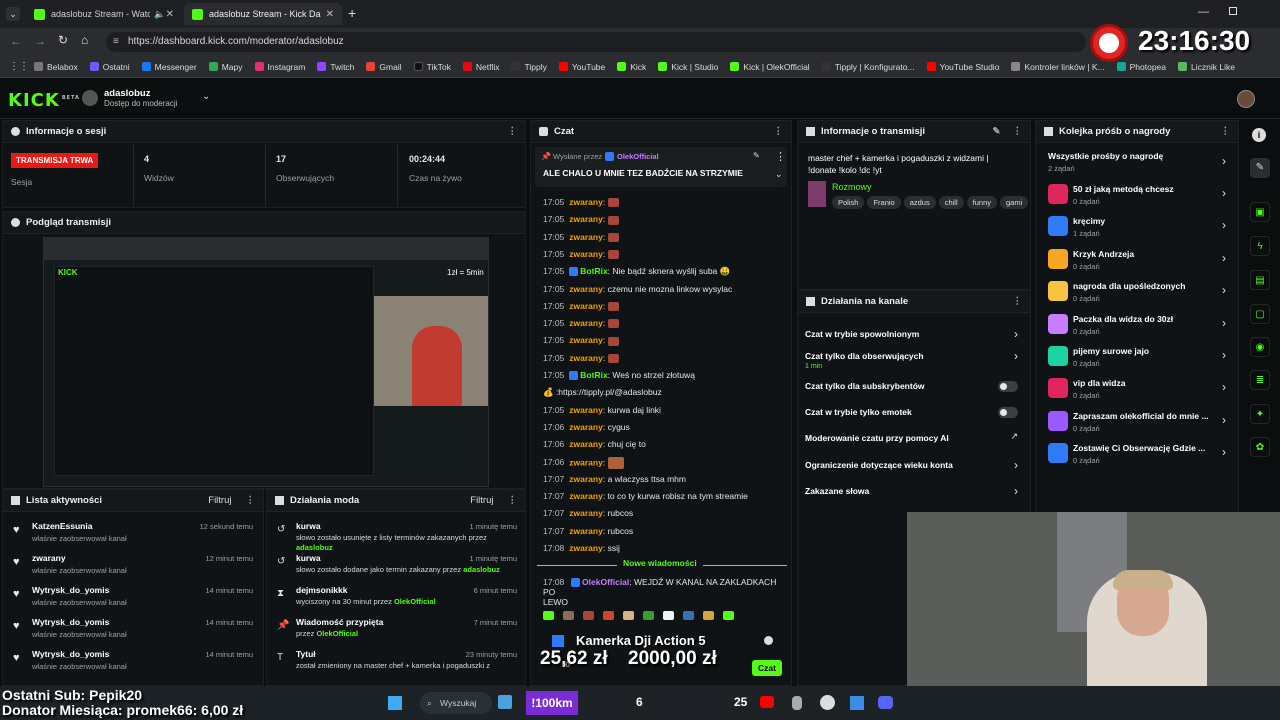  I want to click on bookmark: Ostatni, so click(109, 67).